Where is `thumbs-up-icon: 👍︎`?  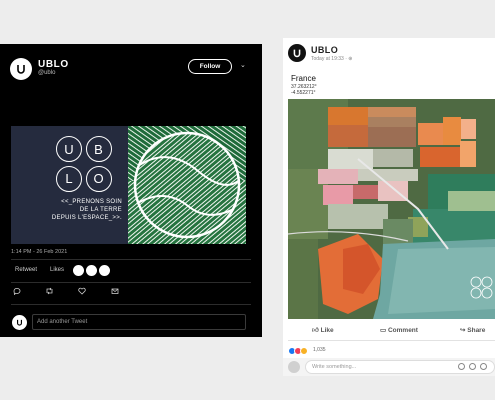
thumbs-up-icon: 👍︎ is located at coordinates (315, 330).